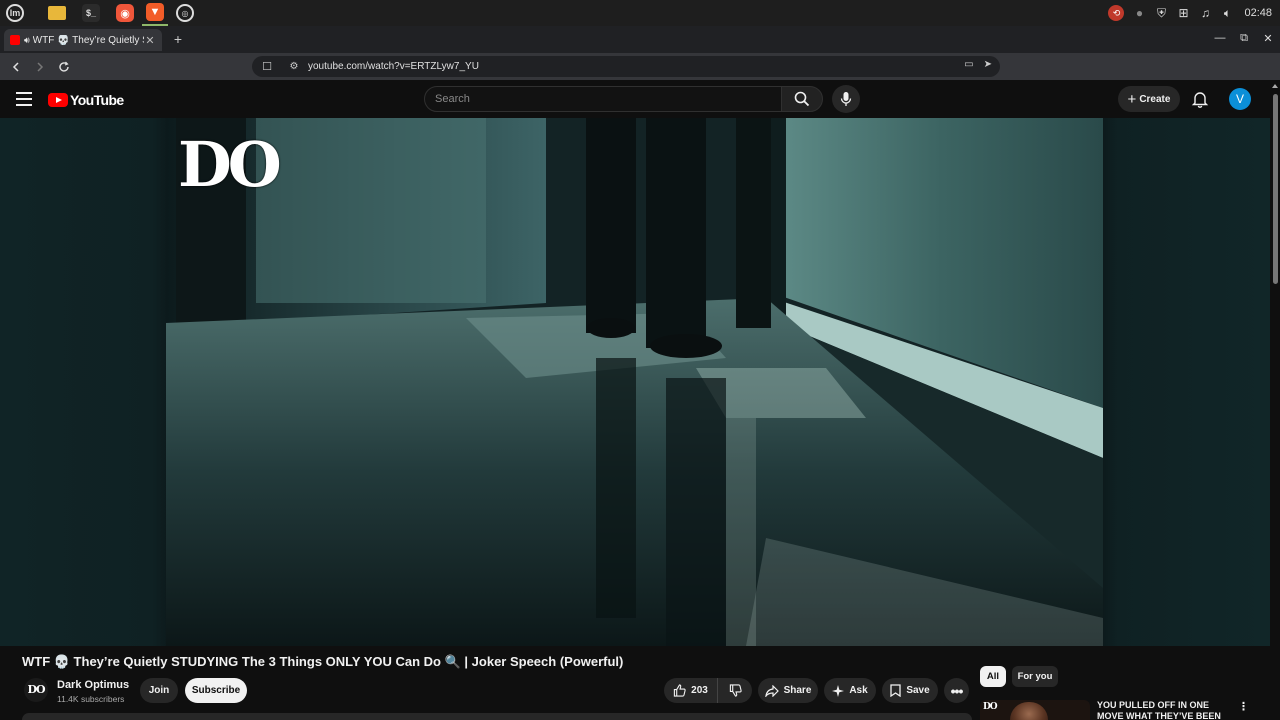  What do you see at coordinates (968, 64) in the screenshot?
I see `cast-icon: ▭` at bounding box center [968, 64].